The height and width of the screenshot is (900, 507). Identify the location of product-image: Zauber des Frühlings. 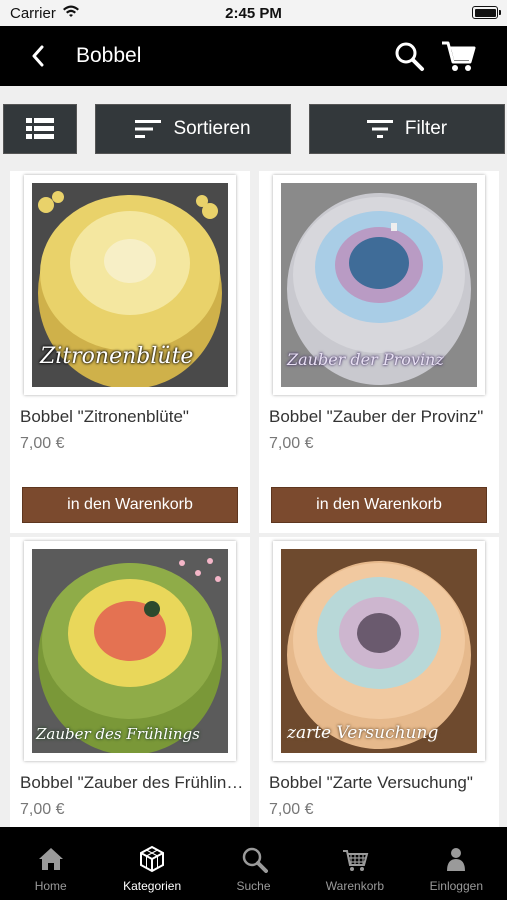
(130, 651).